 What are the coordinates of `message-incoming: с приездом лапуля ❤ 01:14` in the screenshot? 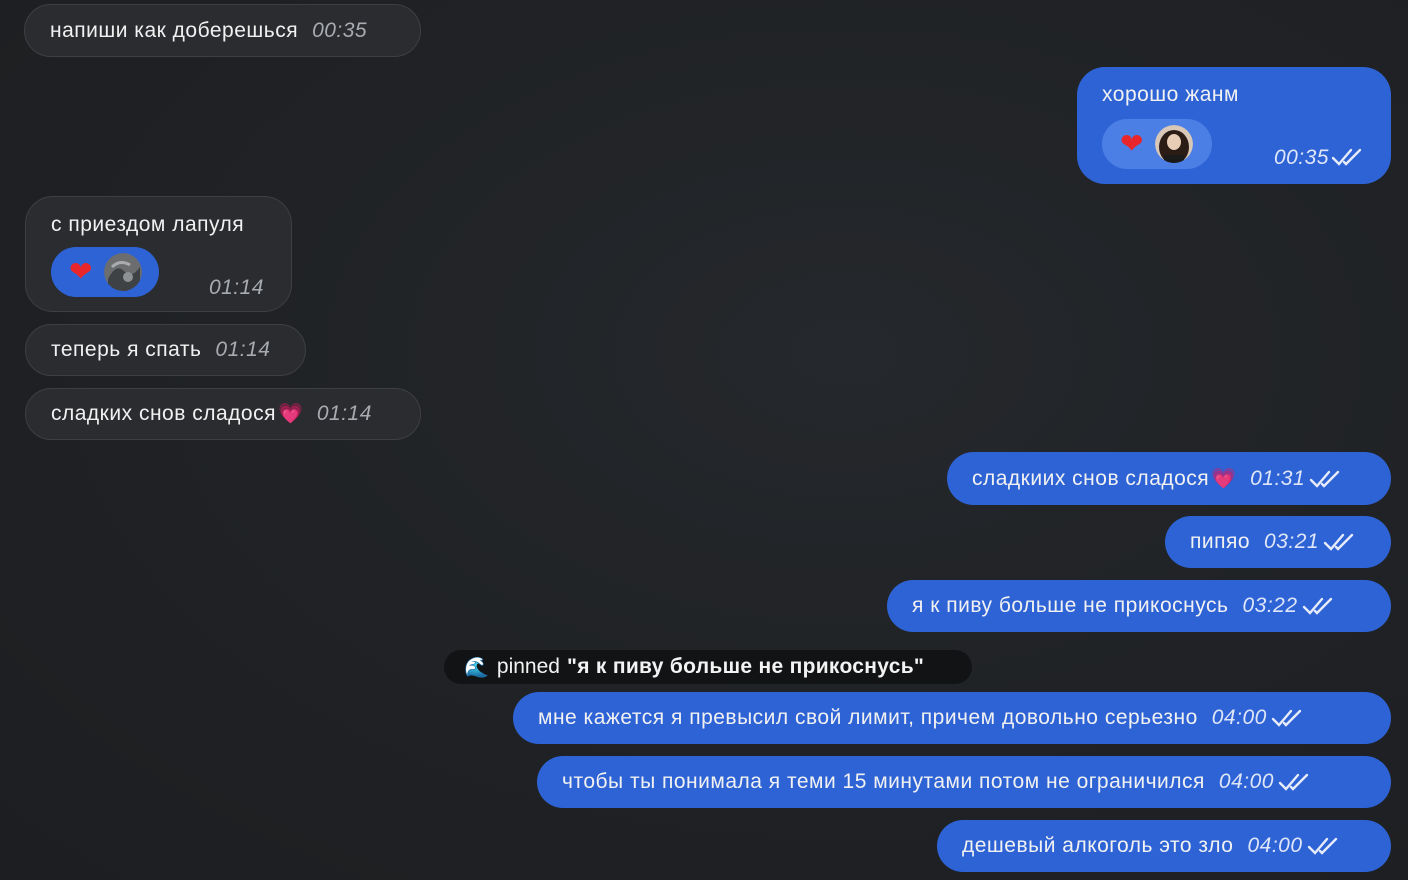 It's located at (158, 254).